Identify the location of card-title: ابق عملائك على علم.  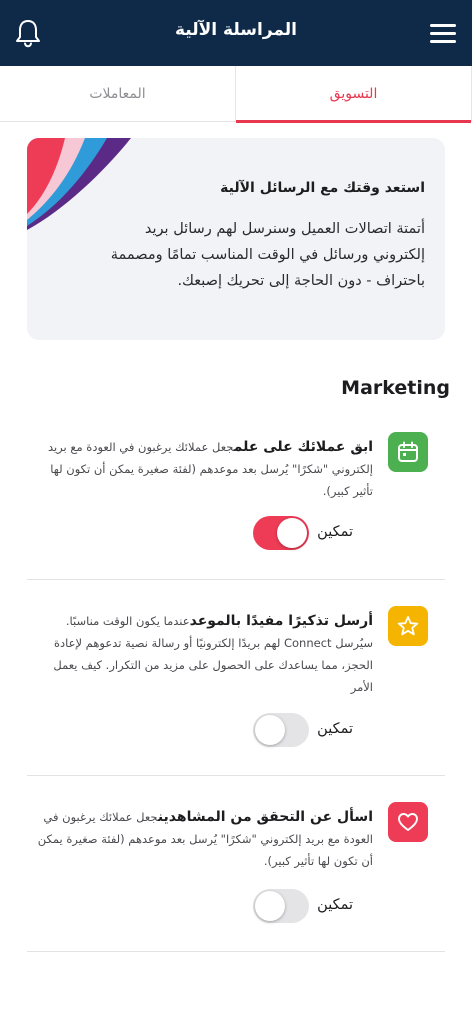
(303, 447).